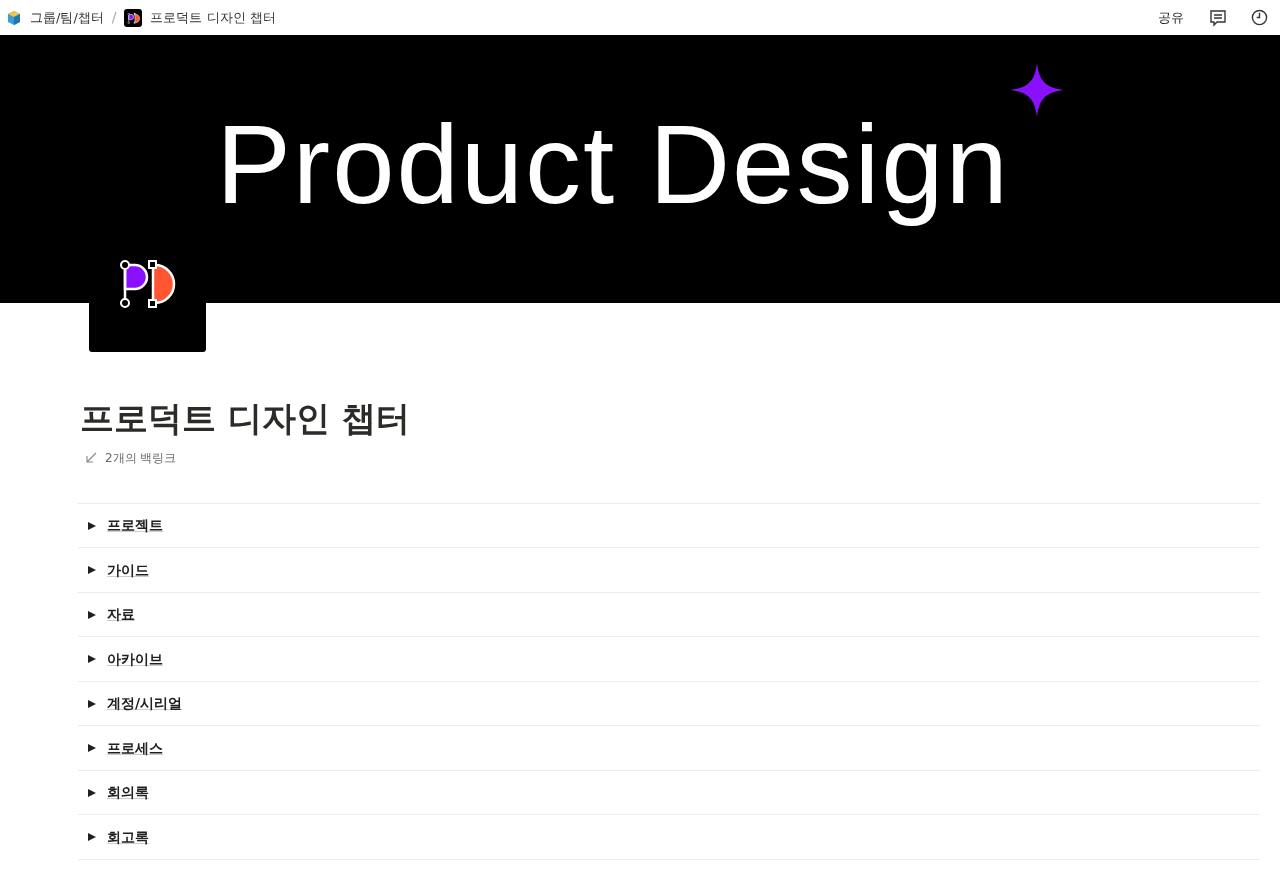 The height and width of the screenshot is (870, 1280). Describe the element at coordinates (1218, 17) in the screenshot. I see `comment-icon` at that location.